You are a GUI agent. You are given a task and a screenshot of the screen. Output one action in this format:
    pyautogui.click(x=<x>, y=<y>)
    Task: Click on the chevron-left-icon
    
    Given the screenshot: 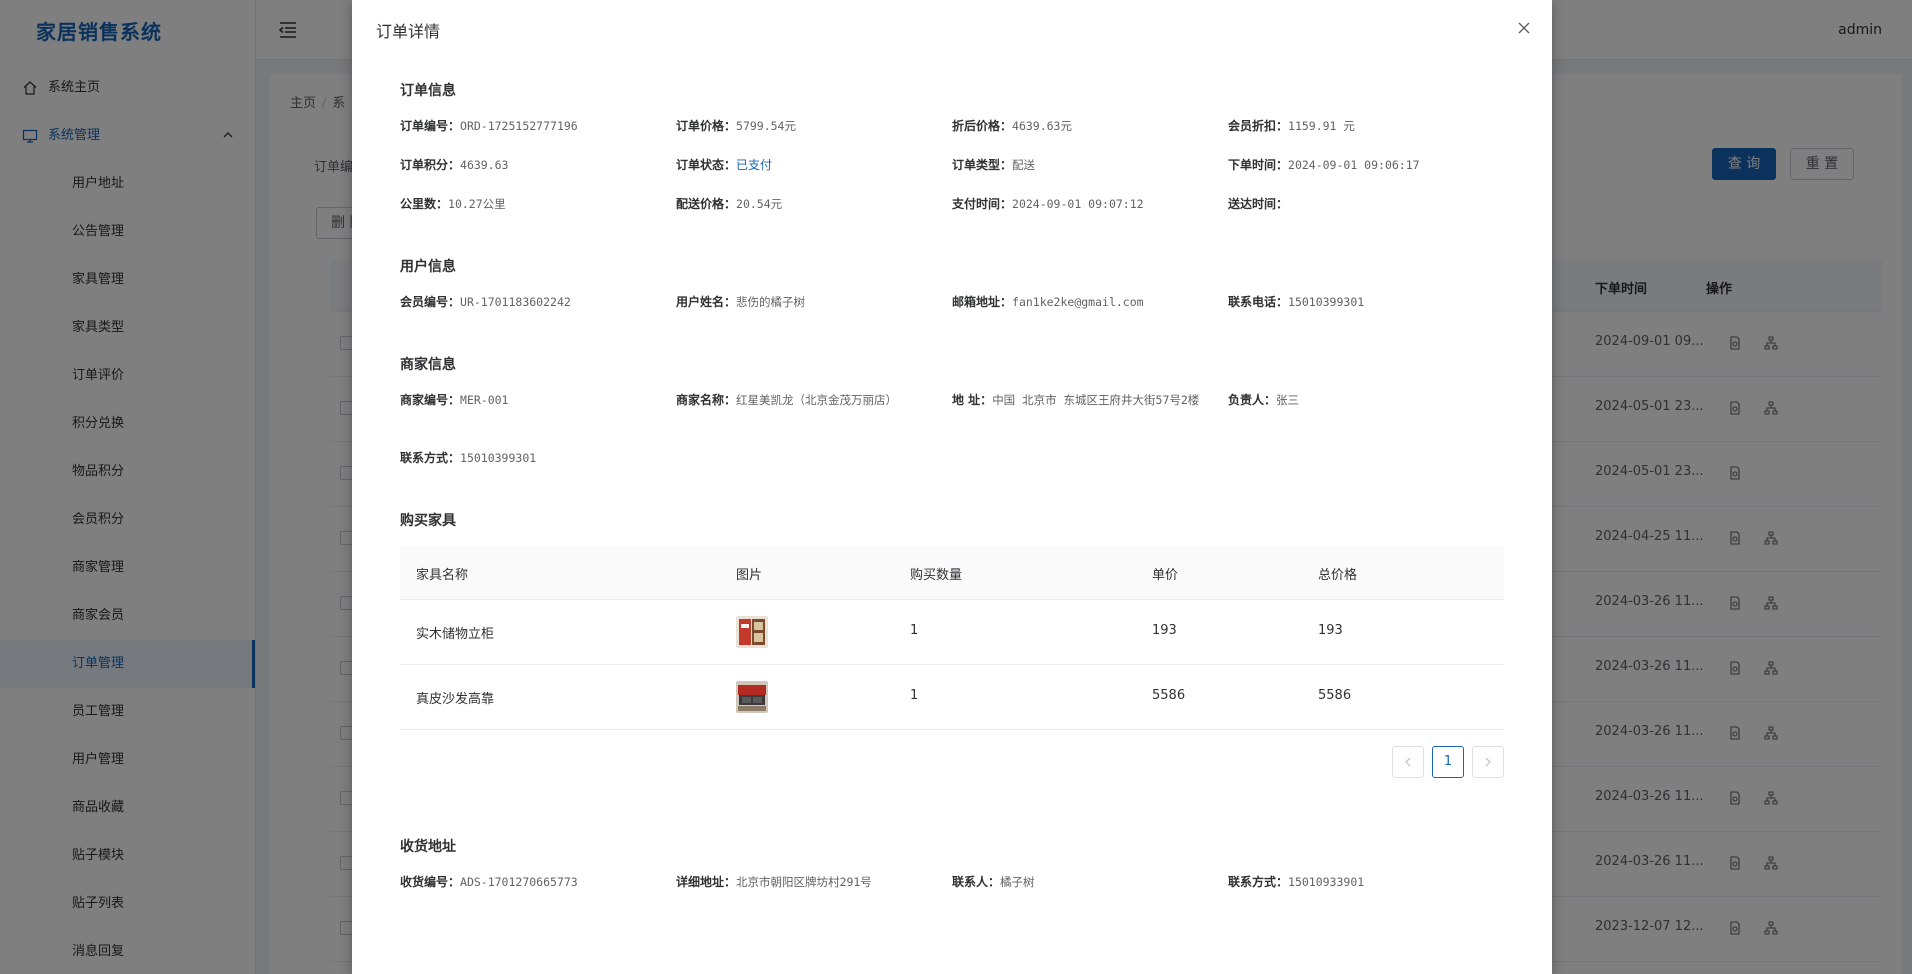 What is the action you would take?
    pyautogui.click(x=1408, y=762)
    